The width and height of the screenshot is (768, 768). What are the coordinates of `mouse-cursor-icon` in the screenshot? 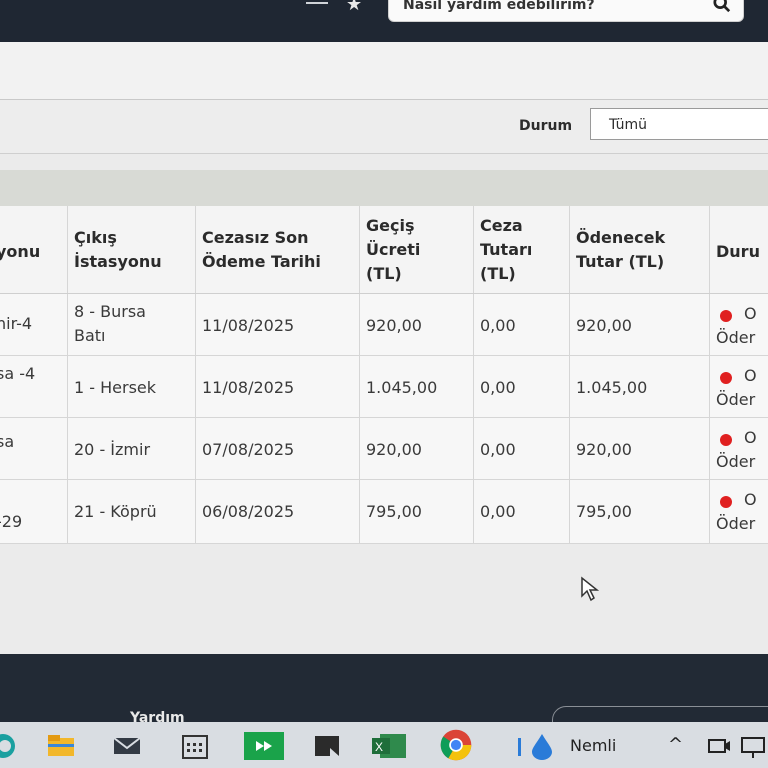 It's located at (590, 589).